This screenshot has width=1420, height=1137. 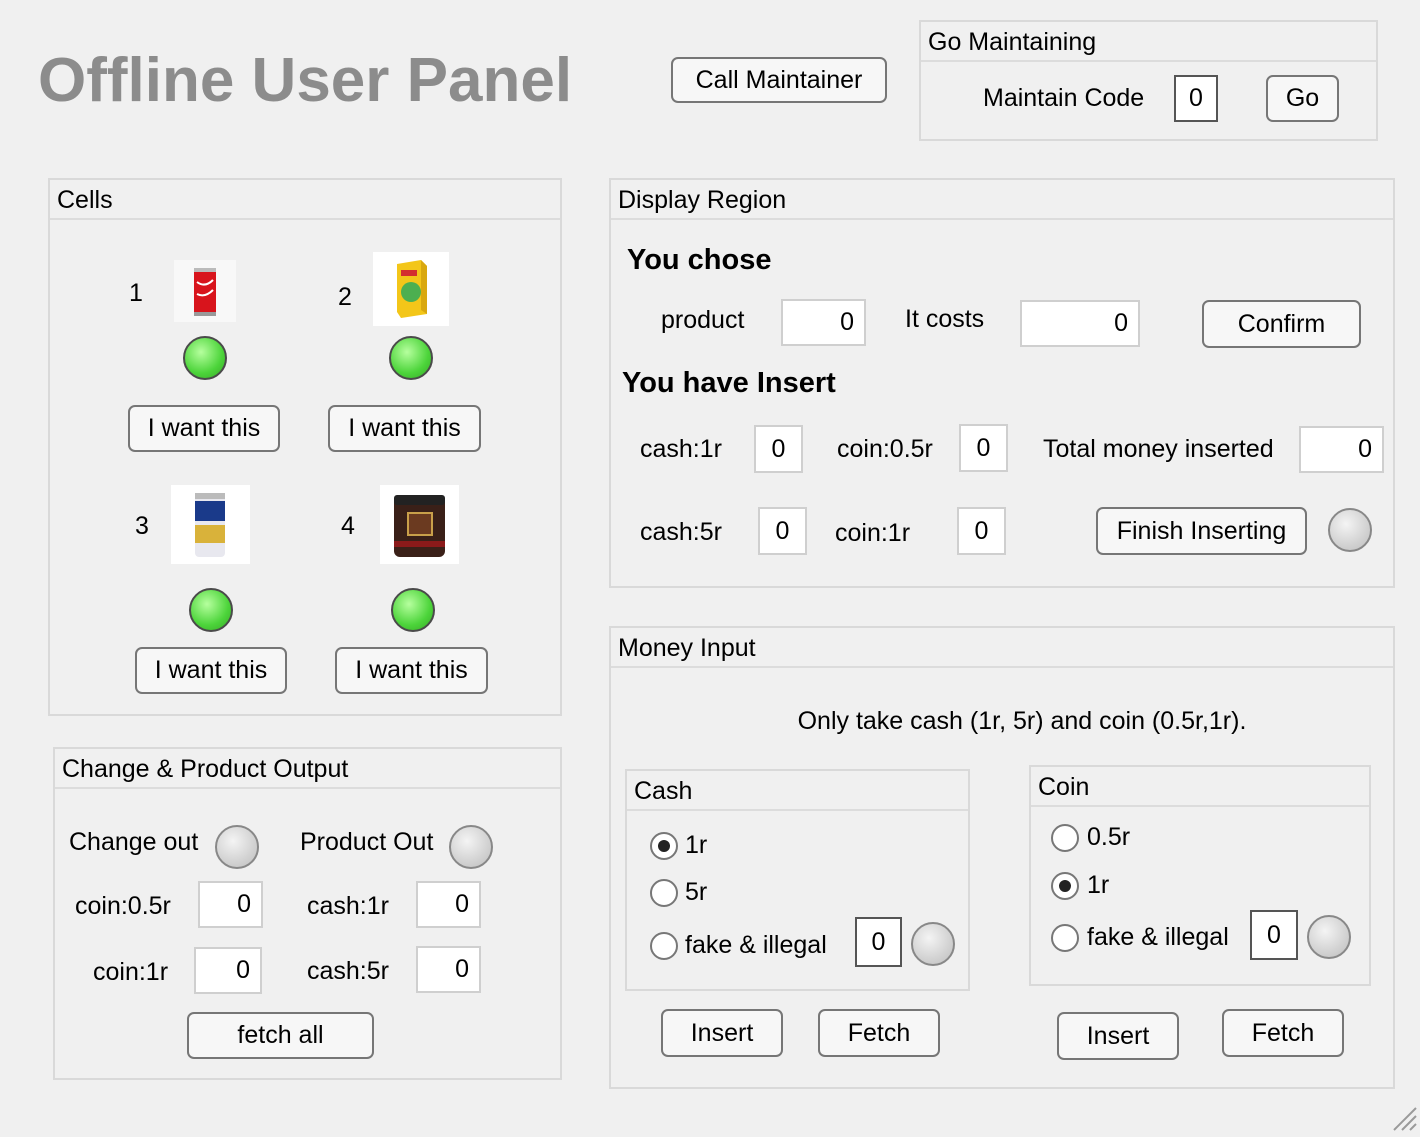 What do you see at coordinates (1341, 449) in the screenshot?
I see `total-inserted-field: 0` at bounding box center [1341, 449].